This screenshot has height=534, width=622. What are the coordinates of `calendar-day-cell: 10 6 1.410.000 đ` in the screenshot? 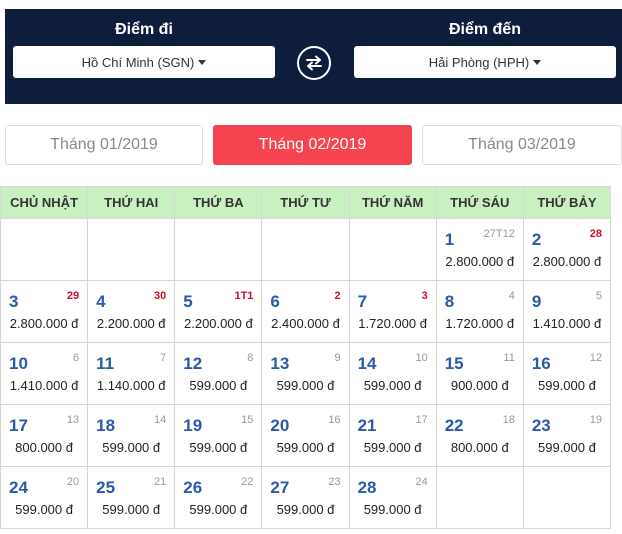 It's located at (44, 373).